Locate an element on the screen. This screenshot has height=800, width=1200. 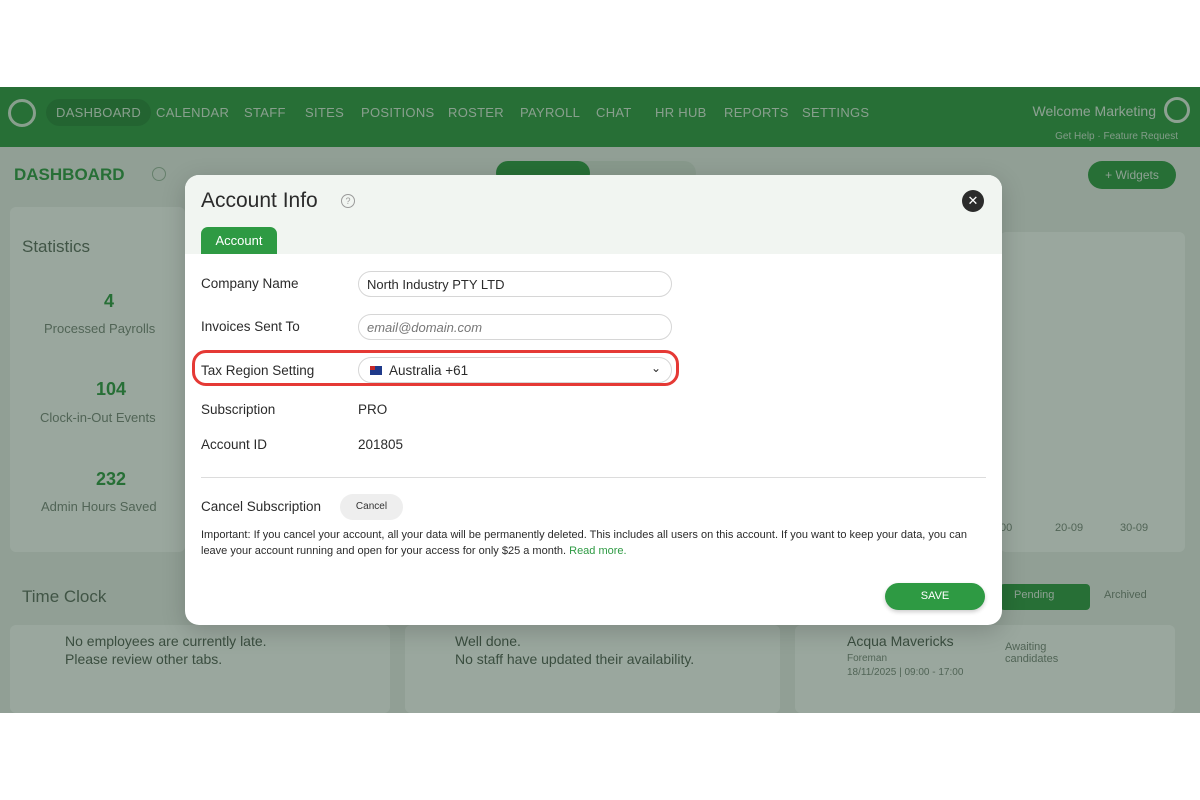
tab-account: Account is located at coordinates (239, 240).